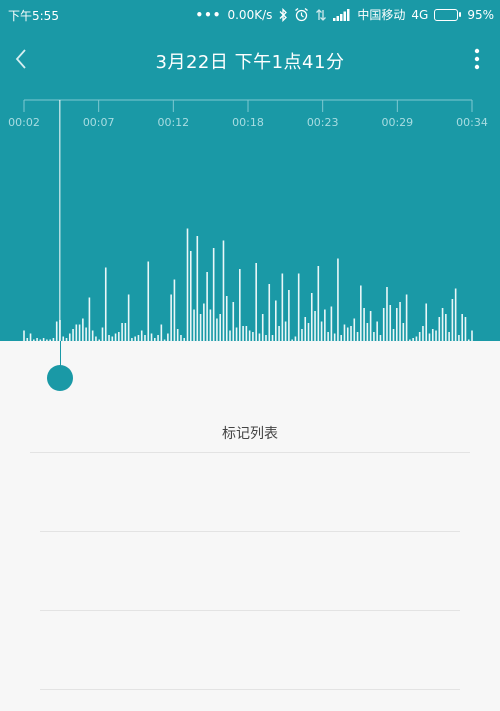 This screenshot has height=711, width=500. Describe the element at coordinates (99, 122) in the screenshot. I see `timeline-tick-label: 00:07` at that location.